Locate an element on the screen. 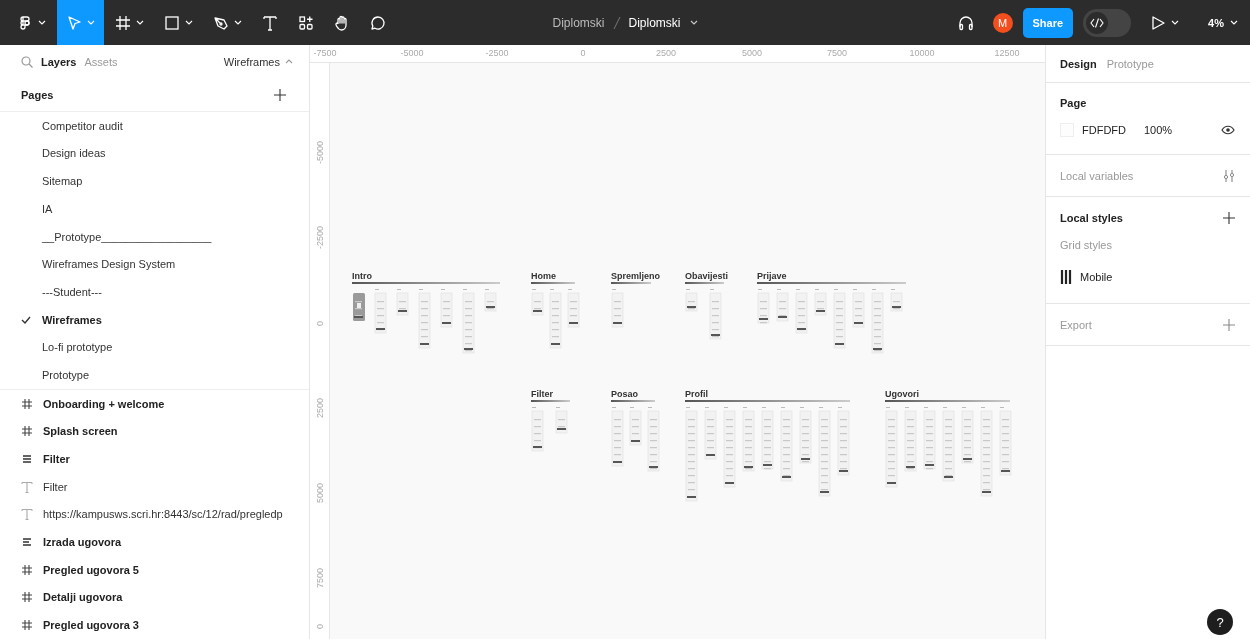  layer-item: Pregled ugovora 5 is located at coordinates (154, 569).